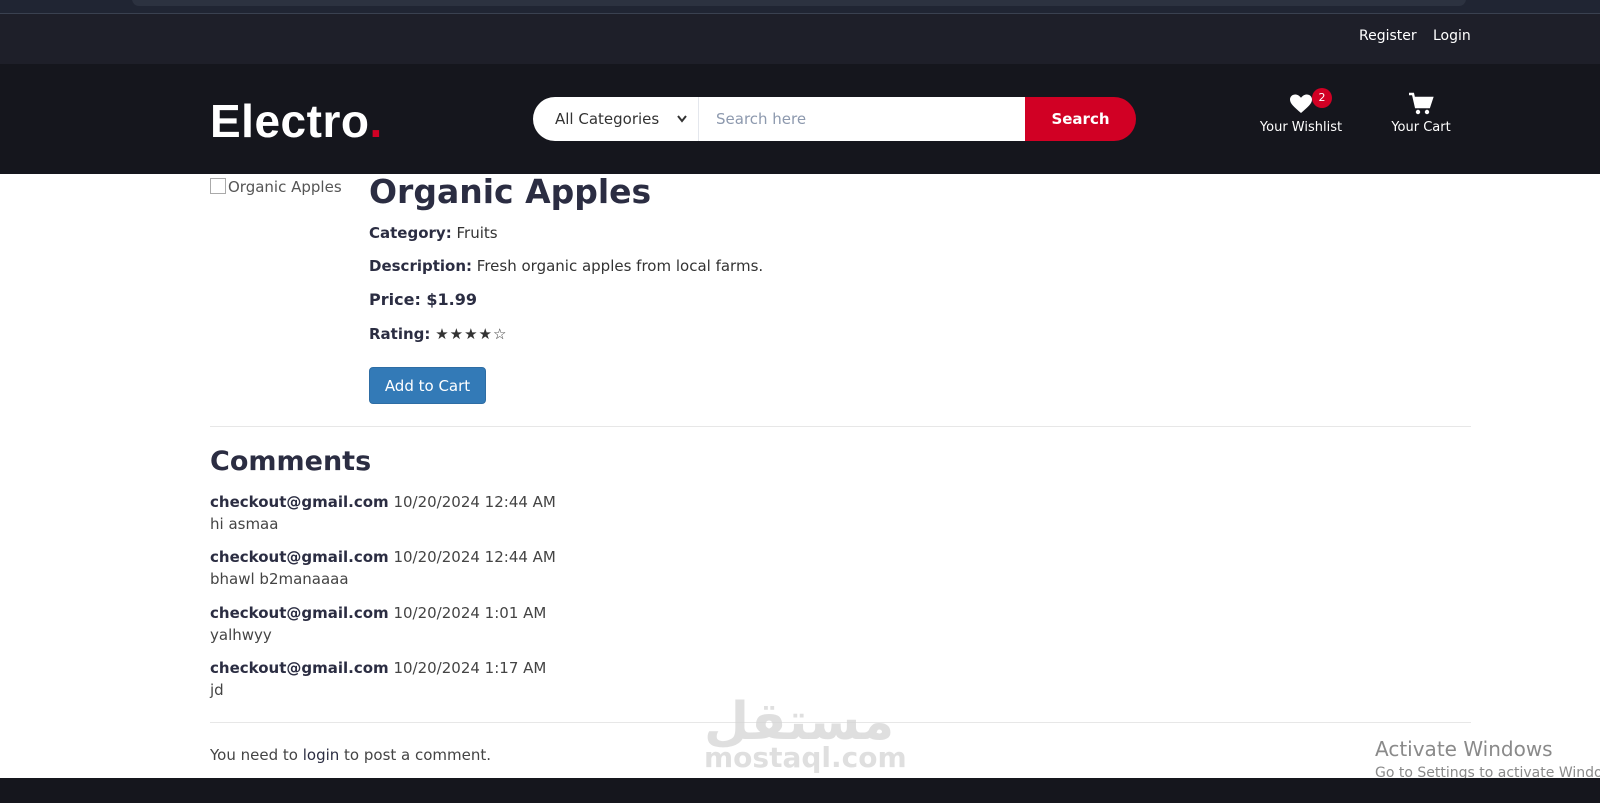 This screenshot has height=803, width=1600. What do you see at coordinates (1388, 36) in the screenshot?
I see `register-link: Register` at bounding box center [1388, 36].